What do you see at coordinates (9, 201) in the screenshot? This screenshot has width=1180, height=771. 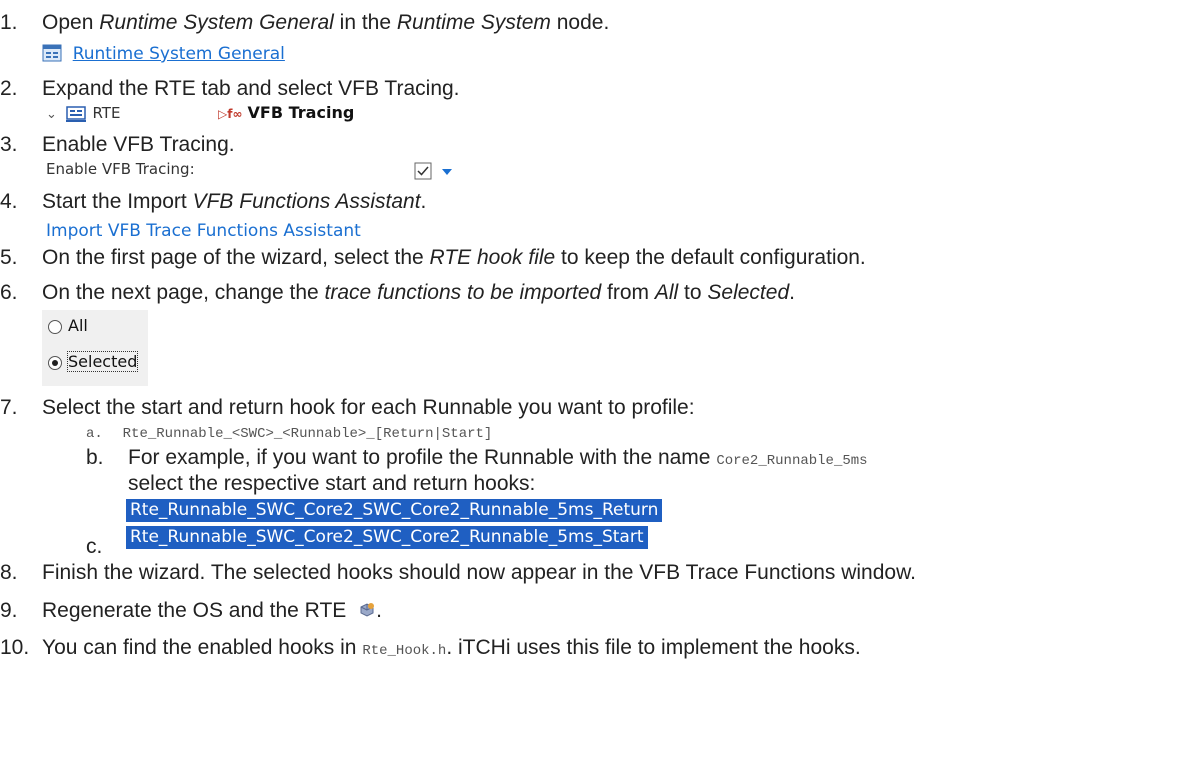 I see `step-number: 4.` at bounding box center [9, 201].